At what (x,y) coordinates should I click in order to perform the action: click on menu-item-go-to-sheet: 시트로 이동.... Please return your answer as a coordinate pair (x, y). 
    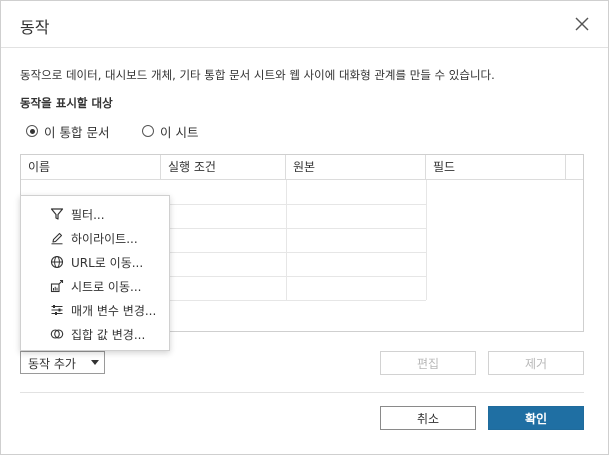
    Looking at the image, I should click on (95, 286).